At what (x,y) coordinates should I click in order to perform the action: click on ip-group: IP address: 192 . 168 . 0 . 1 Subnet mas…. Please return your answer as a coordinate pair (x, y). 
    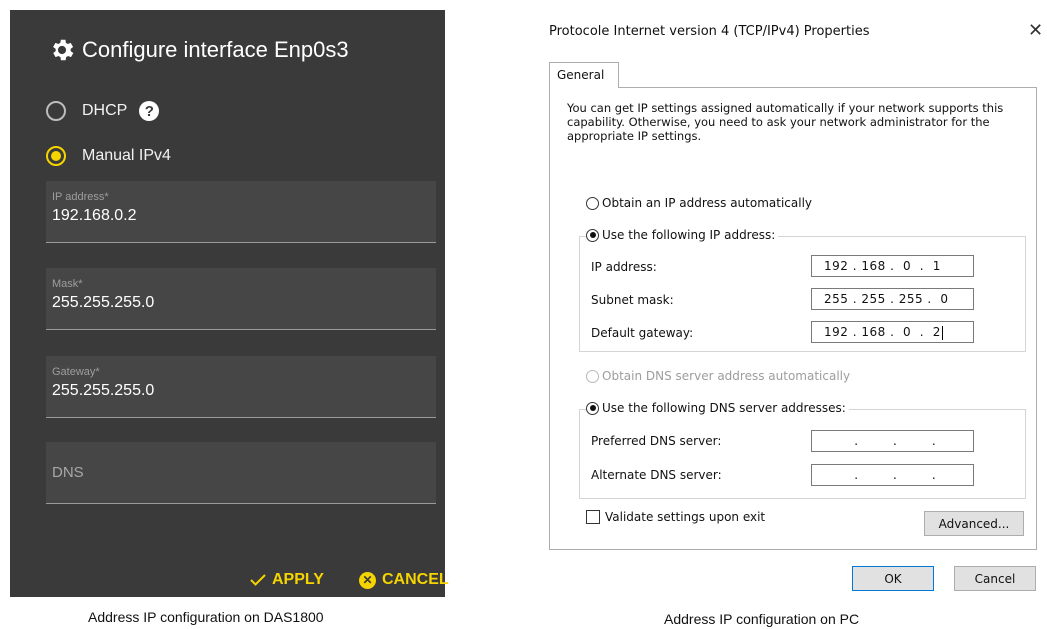
    Looking at the image, I should click on (802, 294).